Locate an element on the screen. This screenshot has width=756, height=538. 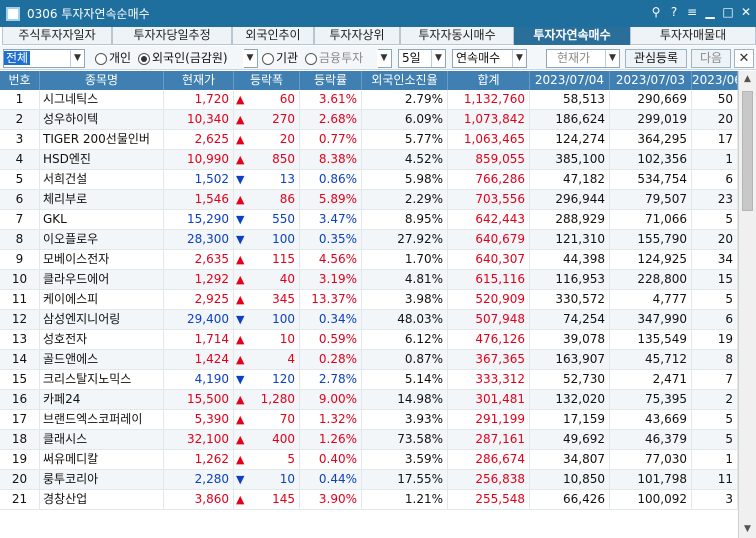
scroll-down-icon: ▼ is located at coordinates (747, 529).